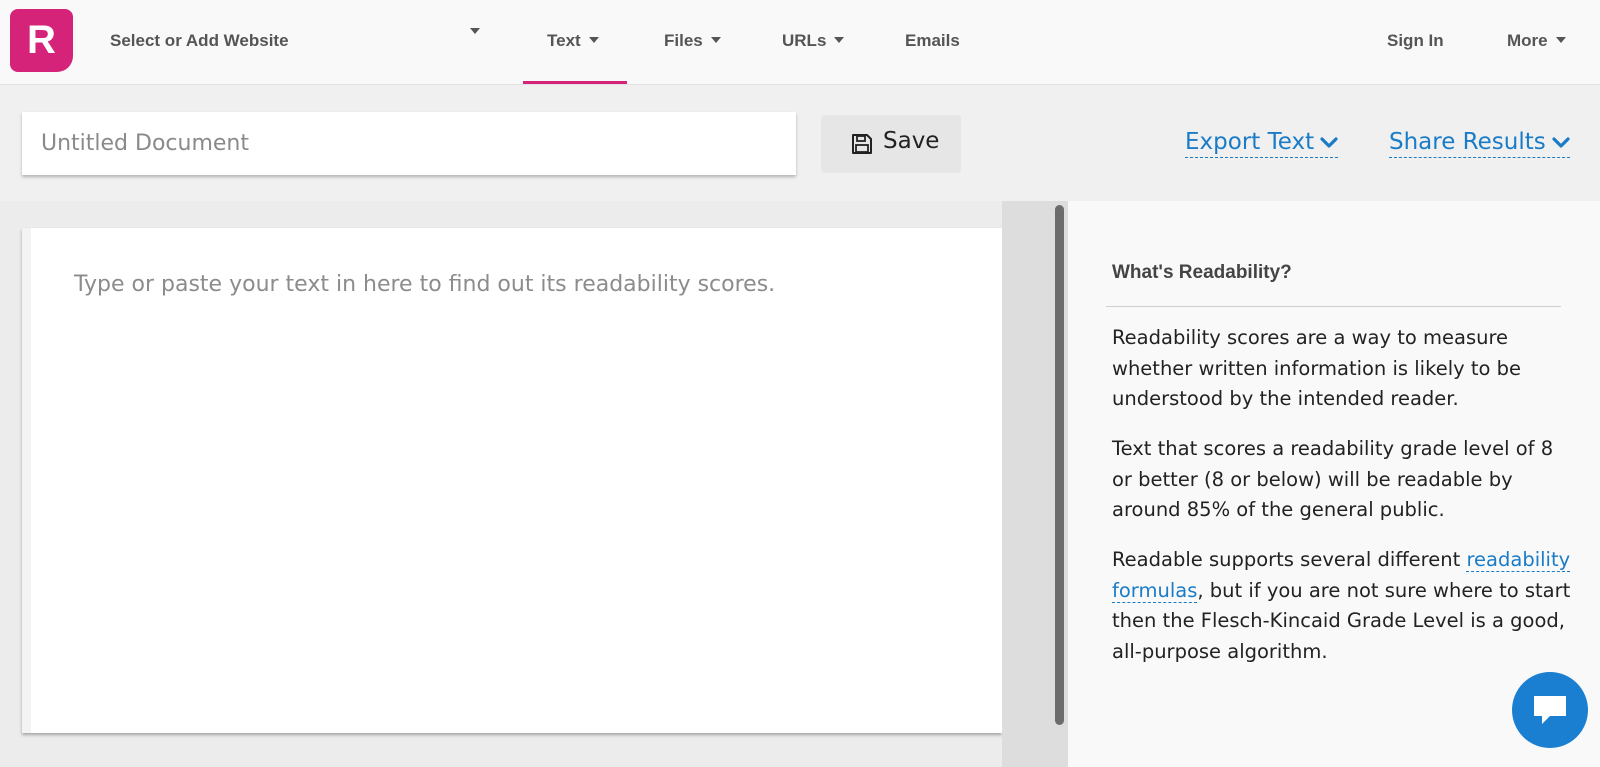 This screenshot has width=1600, height=767. What do you see at coordinates (1250, 142) in the screenshot?
I see `export-text-label: Export Text` at bounding box center [1250, 142].